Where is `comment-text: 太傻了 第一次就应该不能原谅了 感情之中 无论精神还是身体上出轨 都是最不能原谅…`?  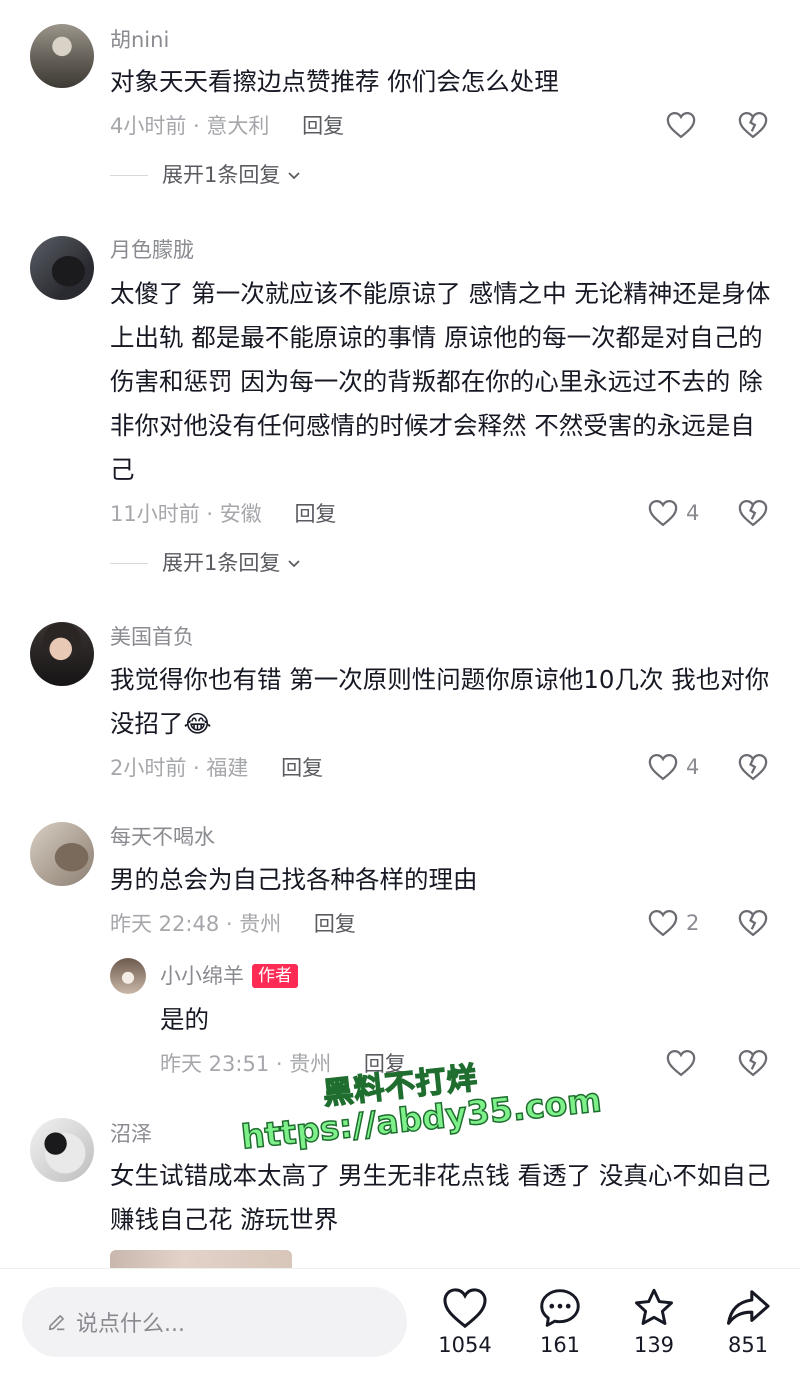 comment-text: 太傻了 第一次就应该不能原谅了 感情之中 无论精神还是身体上出轨 都是最不能原谅… is located at coordinates (440, 381).